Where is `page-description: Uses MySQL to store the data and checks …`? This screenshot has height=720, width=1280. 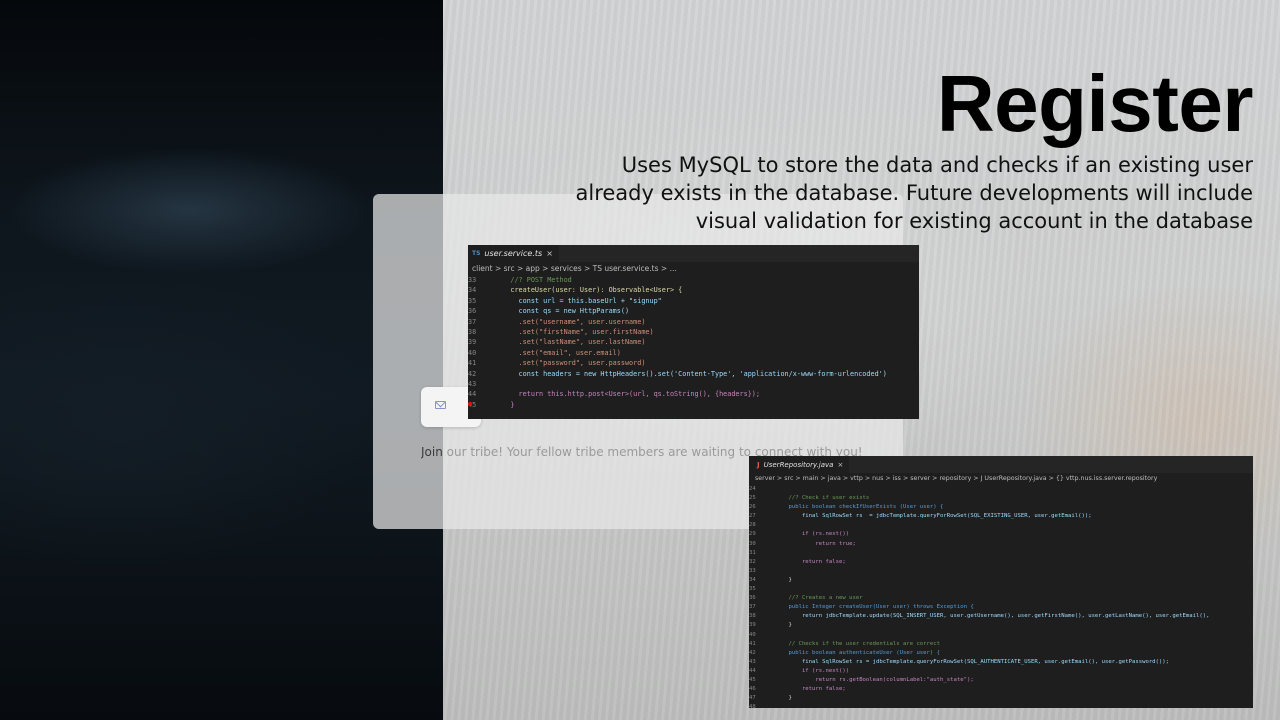 page-description: Uses MySQL to store the data and checks … is located at coordinates (914, 193).